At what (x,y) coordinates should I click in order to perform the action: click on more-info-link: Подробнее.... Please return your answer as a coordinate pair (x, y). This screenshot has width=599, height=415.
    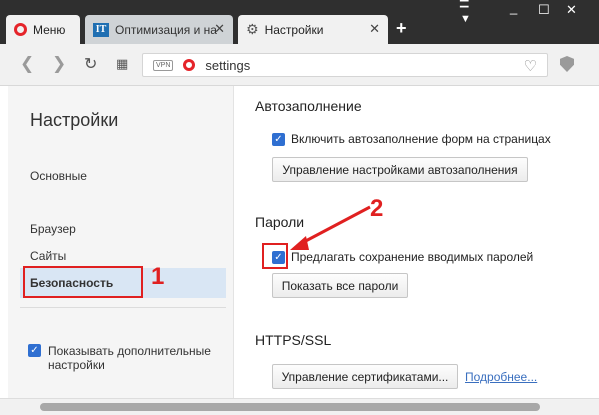
    Looking at the image, I should click on (501, 377).